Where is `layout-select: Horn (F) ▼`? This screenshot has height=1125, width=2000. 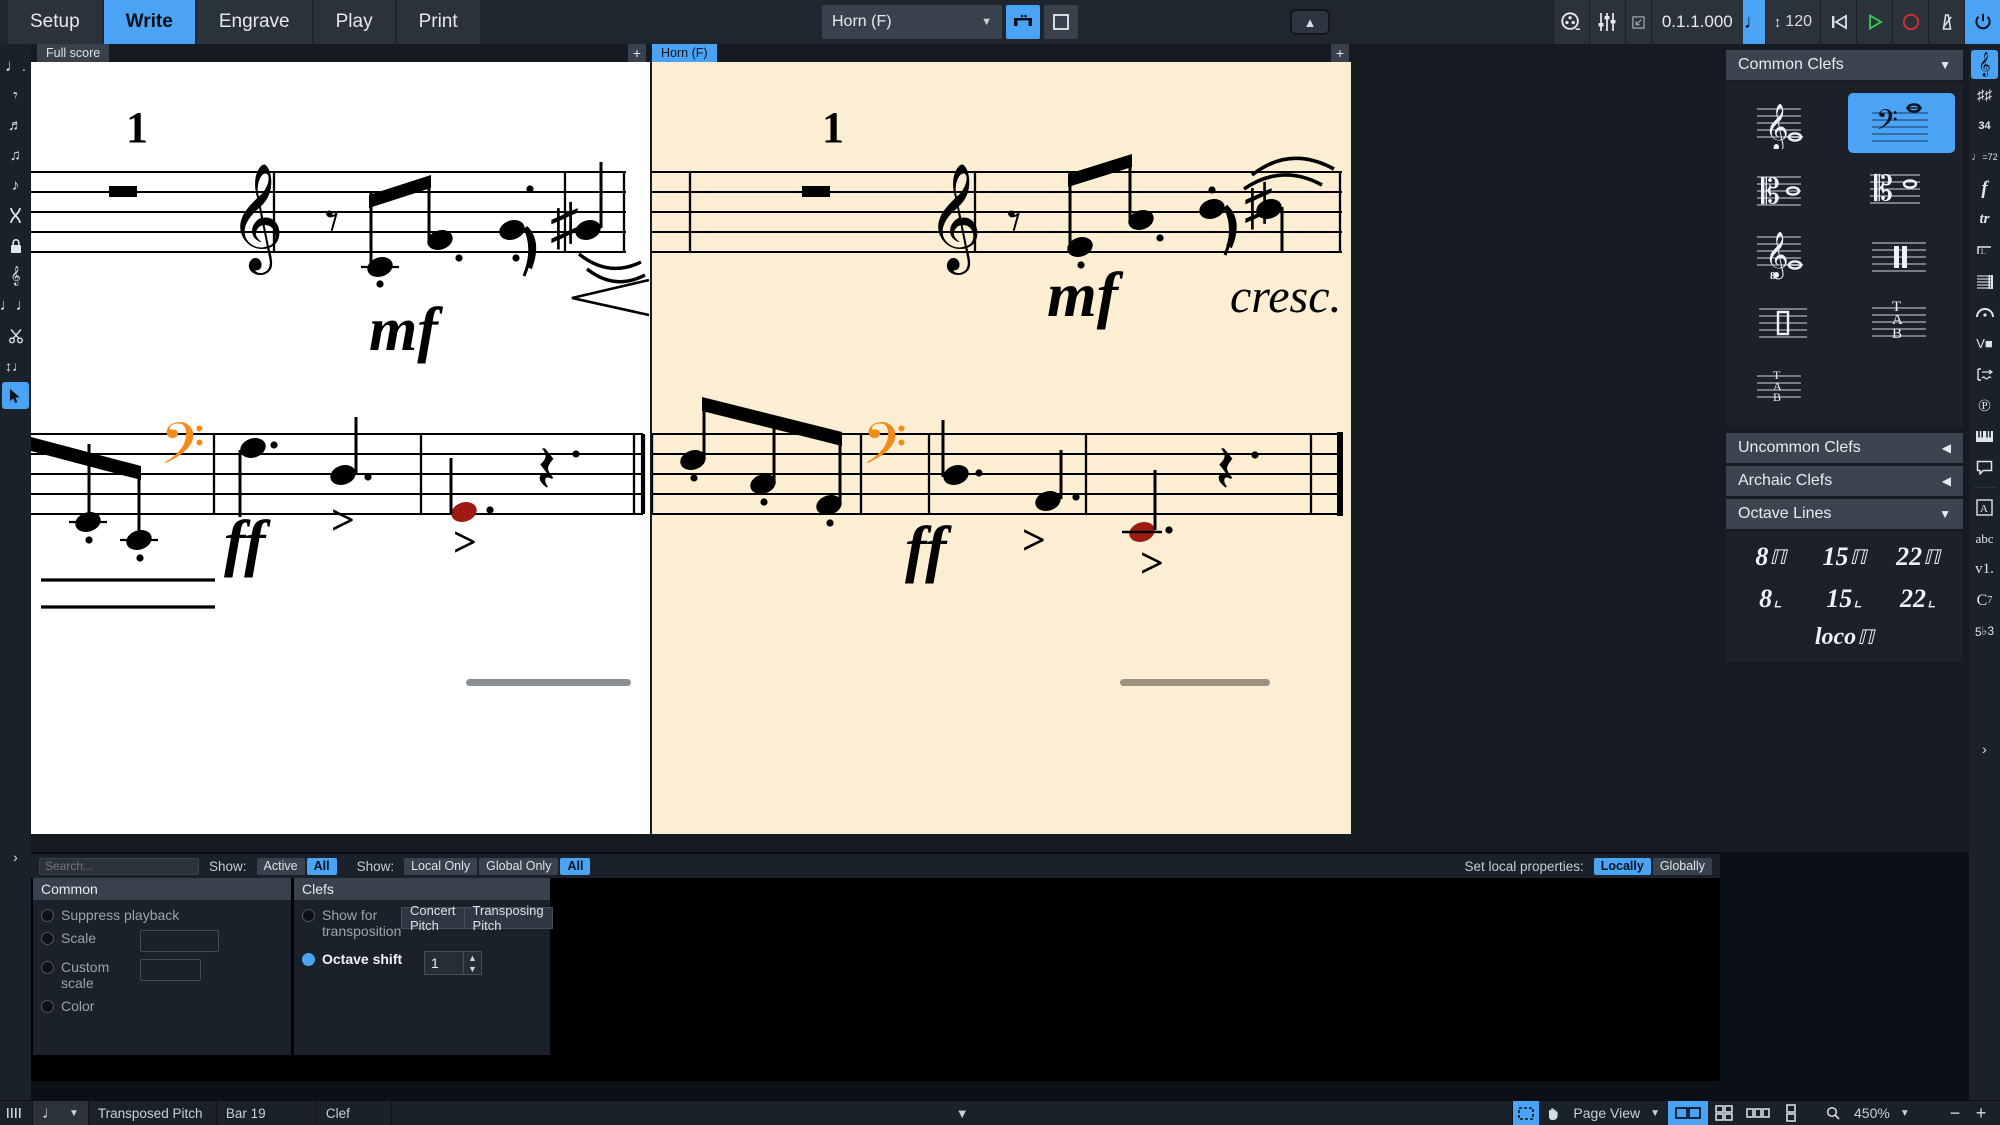
layout-select: Horn (F) ▼ is located at coordinates (912, 22).